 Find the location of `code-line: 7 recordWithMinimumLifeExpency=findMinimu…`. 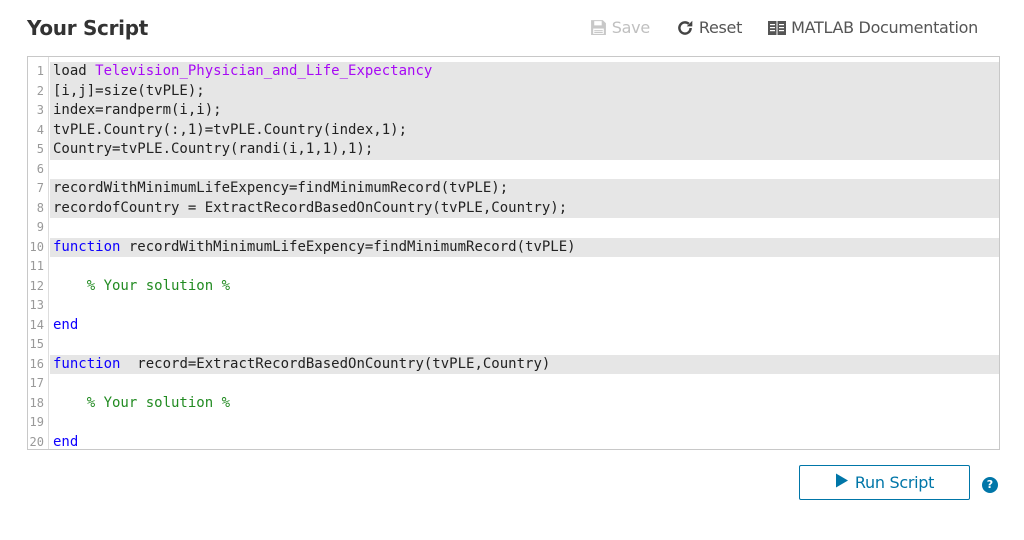

code-line: 7 recordWithMinimumLifeExpency=findMinimu… is located at coordinates (513, 189).